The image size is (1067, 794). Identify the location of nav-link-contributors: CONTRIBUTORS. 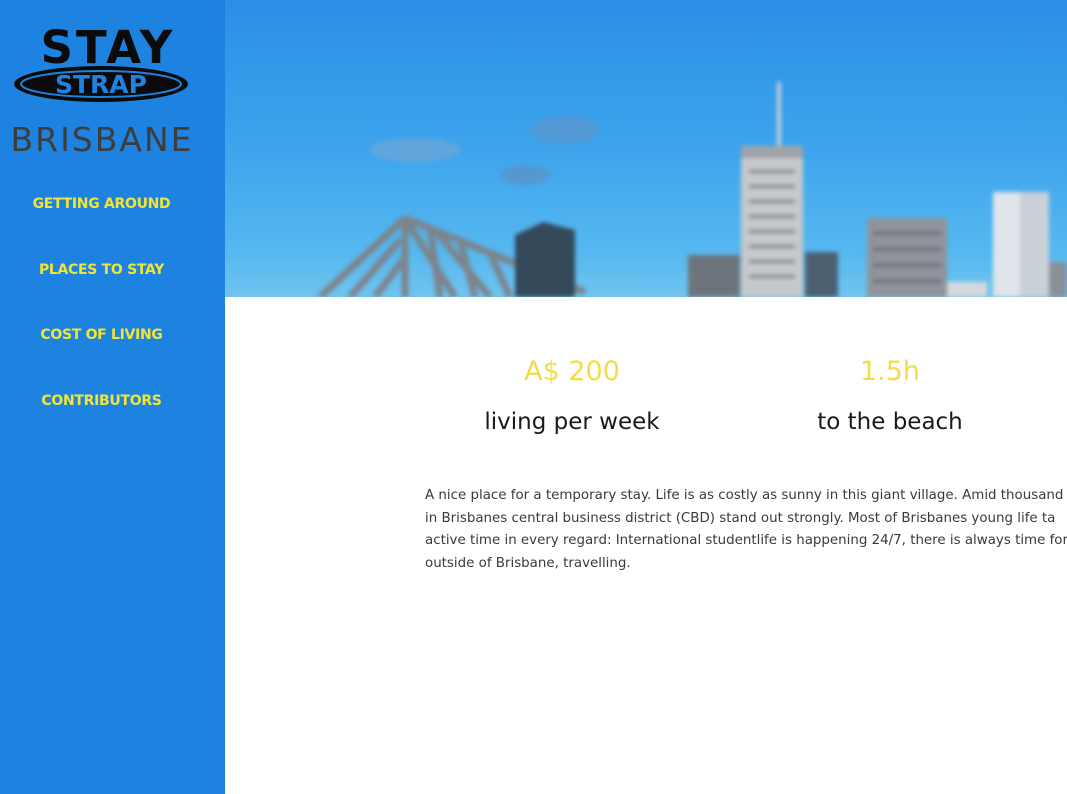
(101, 401).